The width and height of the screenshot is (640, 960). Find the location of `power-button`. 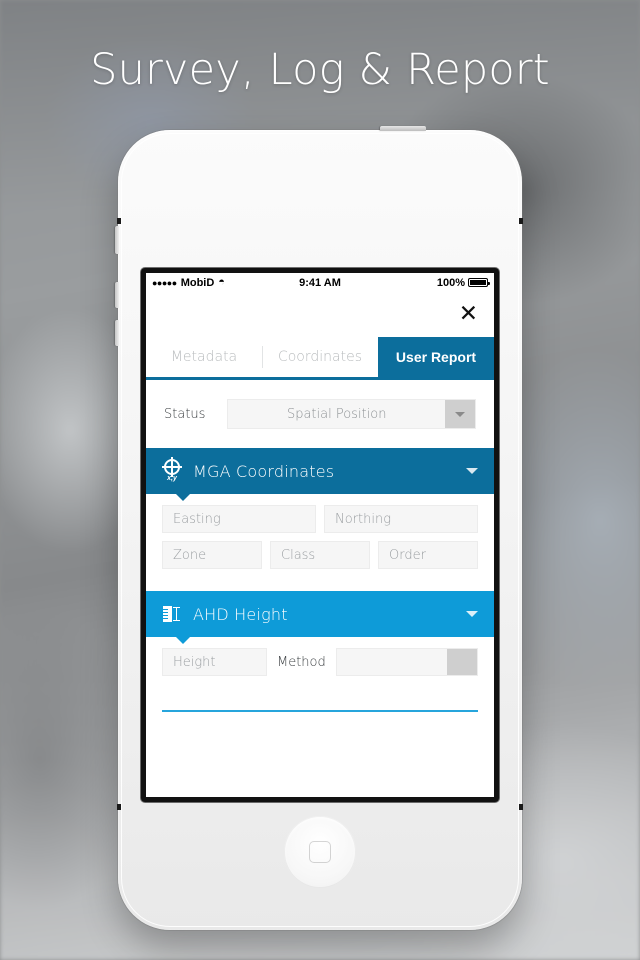

power-button is located at coordinates (403, 128).